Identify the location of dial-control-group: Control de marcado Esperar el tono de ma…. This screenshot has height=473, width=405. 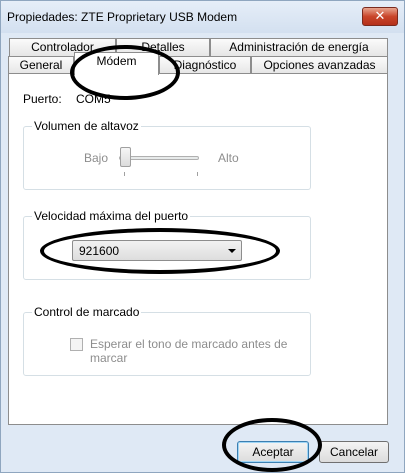
(167, 340).